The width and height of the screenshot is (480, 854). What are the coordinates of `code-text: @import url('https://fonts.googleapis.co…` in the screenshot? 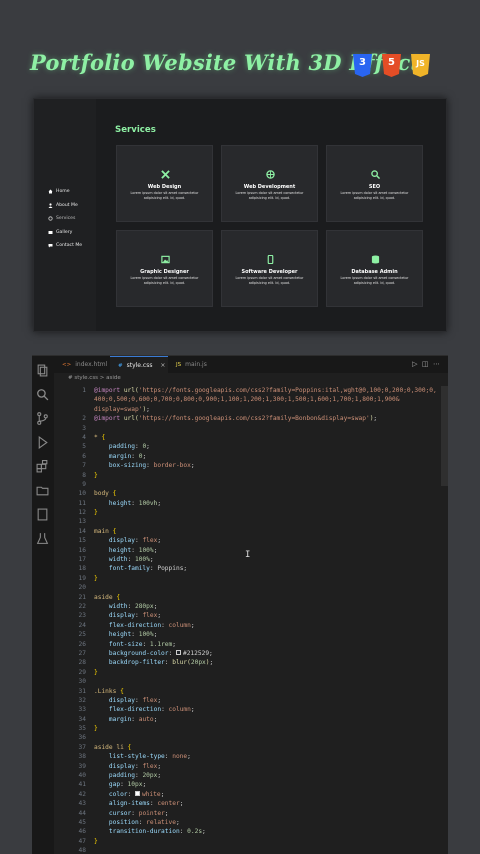 It's located at (265, 390).